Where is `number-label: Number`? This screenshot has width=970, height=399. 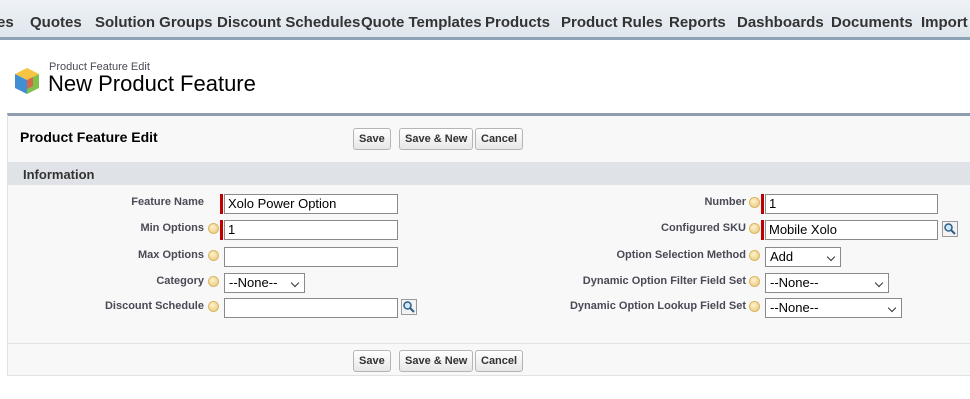
number-label: Number is located at coordinates (725, 202).